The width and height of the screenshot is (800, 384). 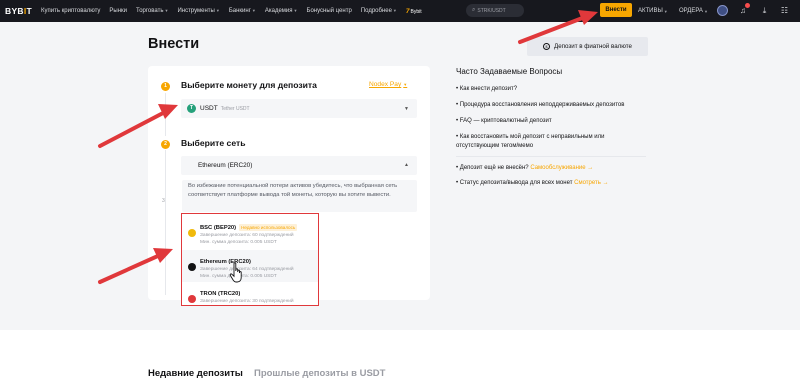 I want to click on language-icon: ☷, so click(x=784, y=10).